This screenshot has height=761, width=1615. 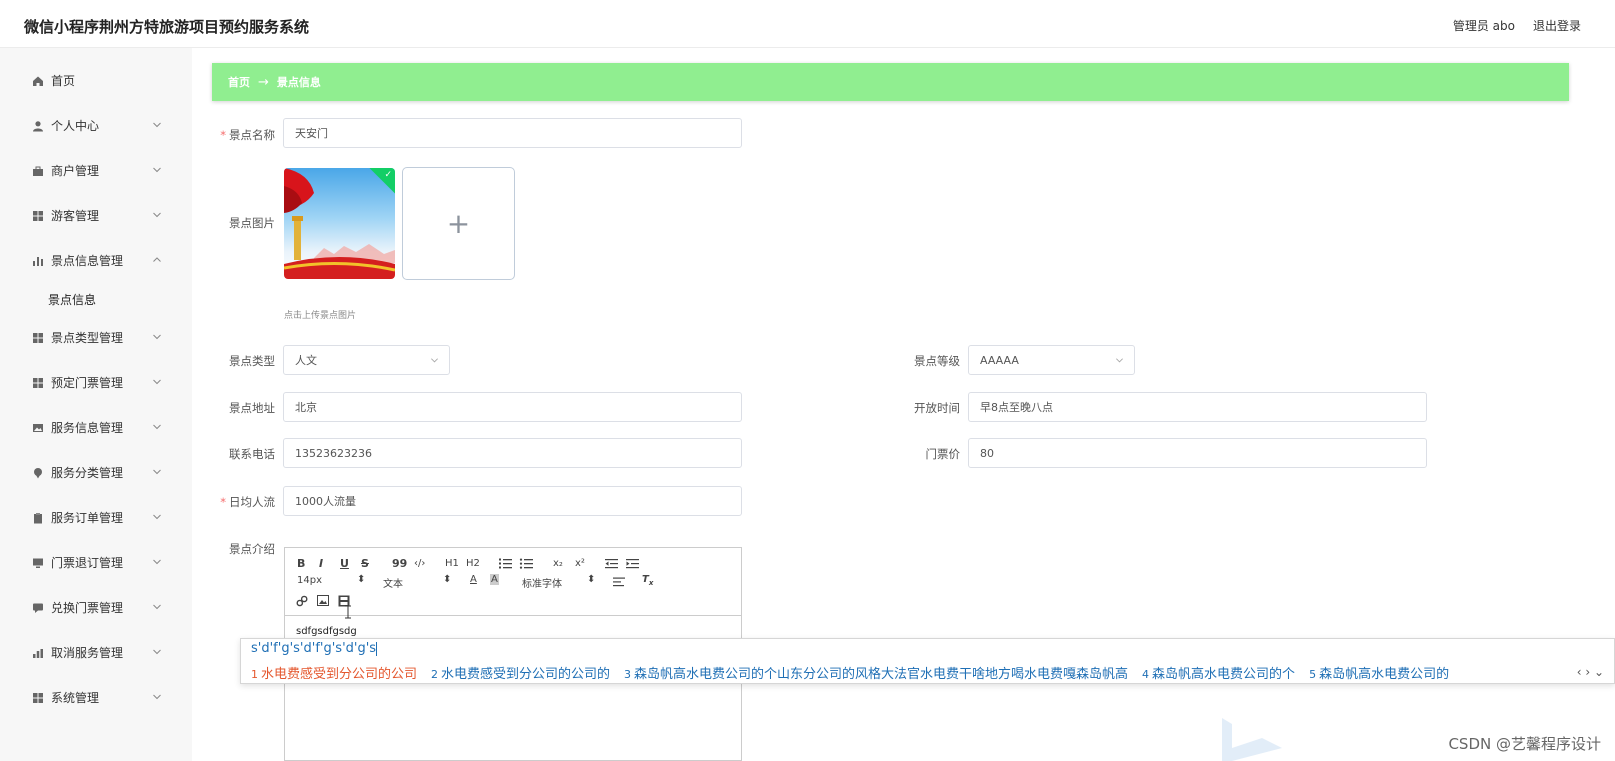 I want to click on sidebar-item-label: 首页, so click(x=63, y=81).